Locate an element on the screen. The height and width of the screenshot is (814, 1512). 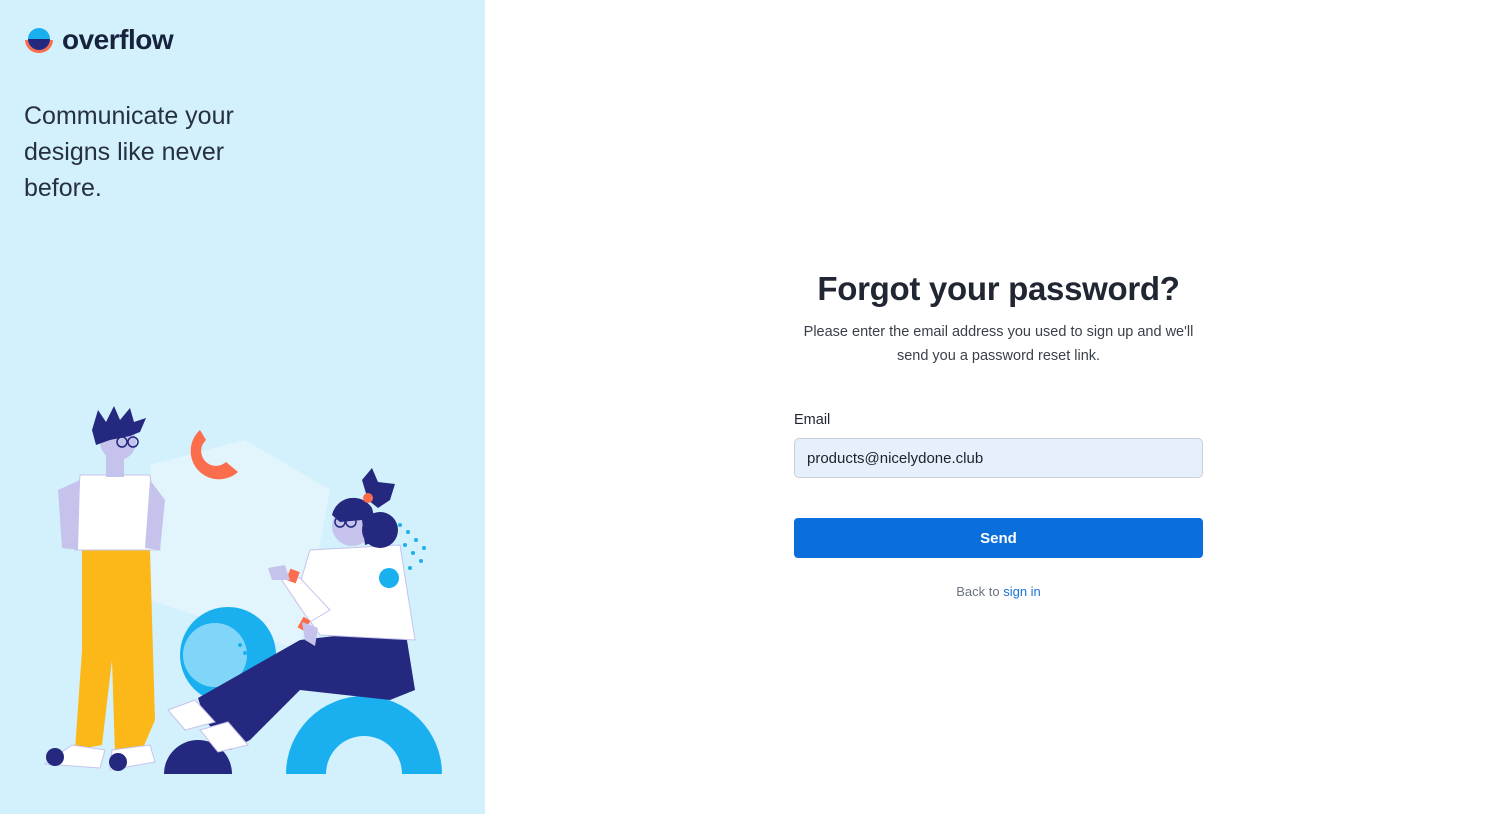
standing-person is located at coordinates (104, 588).